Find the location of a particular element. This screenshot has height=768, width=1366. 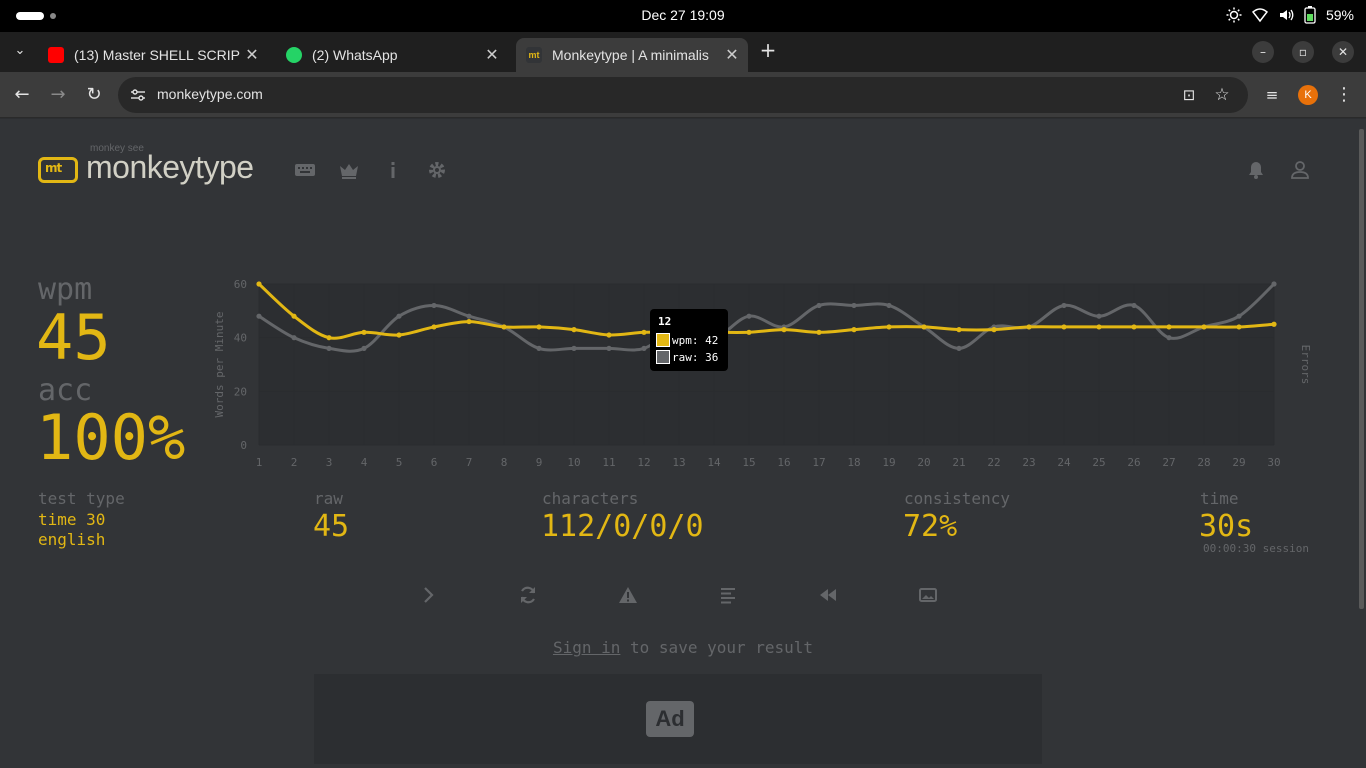

tab-search-icon: ⌄ is located at coordinates (20, 51).